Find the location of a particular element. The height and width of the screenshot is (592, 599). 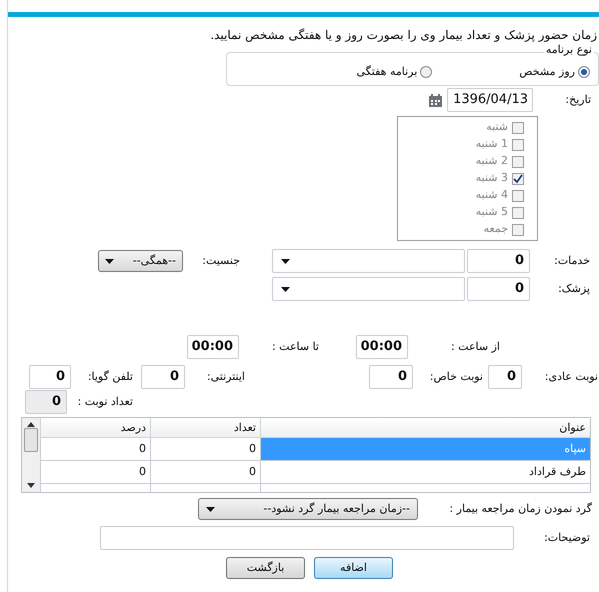

rounding-dropdown: --زمان مراجعه بیمار گرد نشود-- is located at coordinates (308, 509).